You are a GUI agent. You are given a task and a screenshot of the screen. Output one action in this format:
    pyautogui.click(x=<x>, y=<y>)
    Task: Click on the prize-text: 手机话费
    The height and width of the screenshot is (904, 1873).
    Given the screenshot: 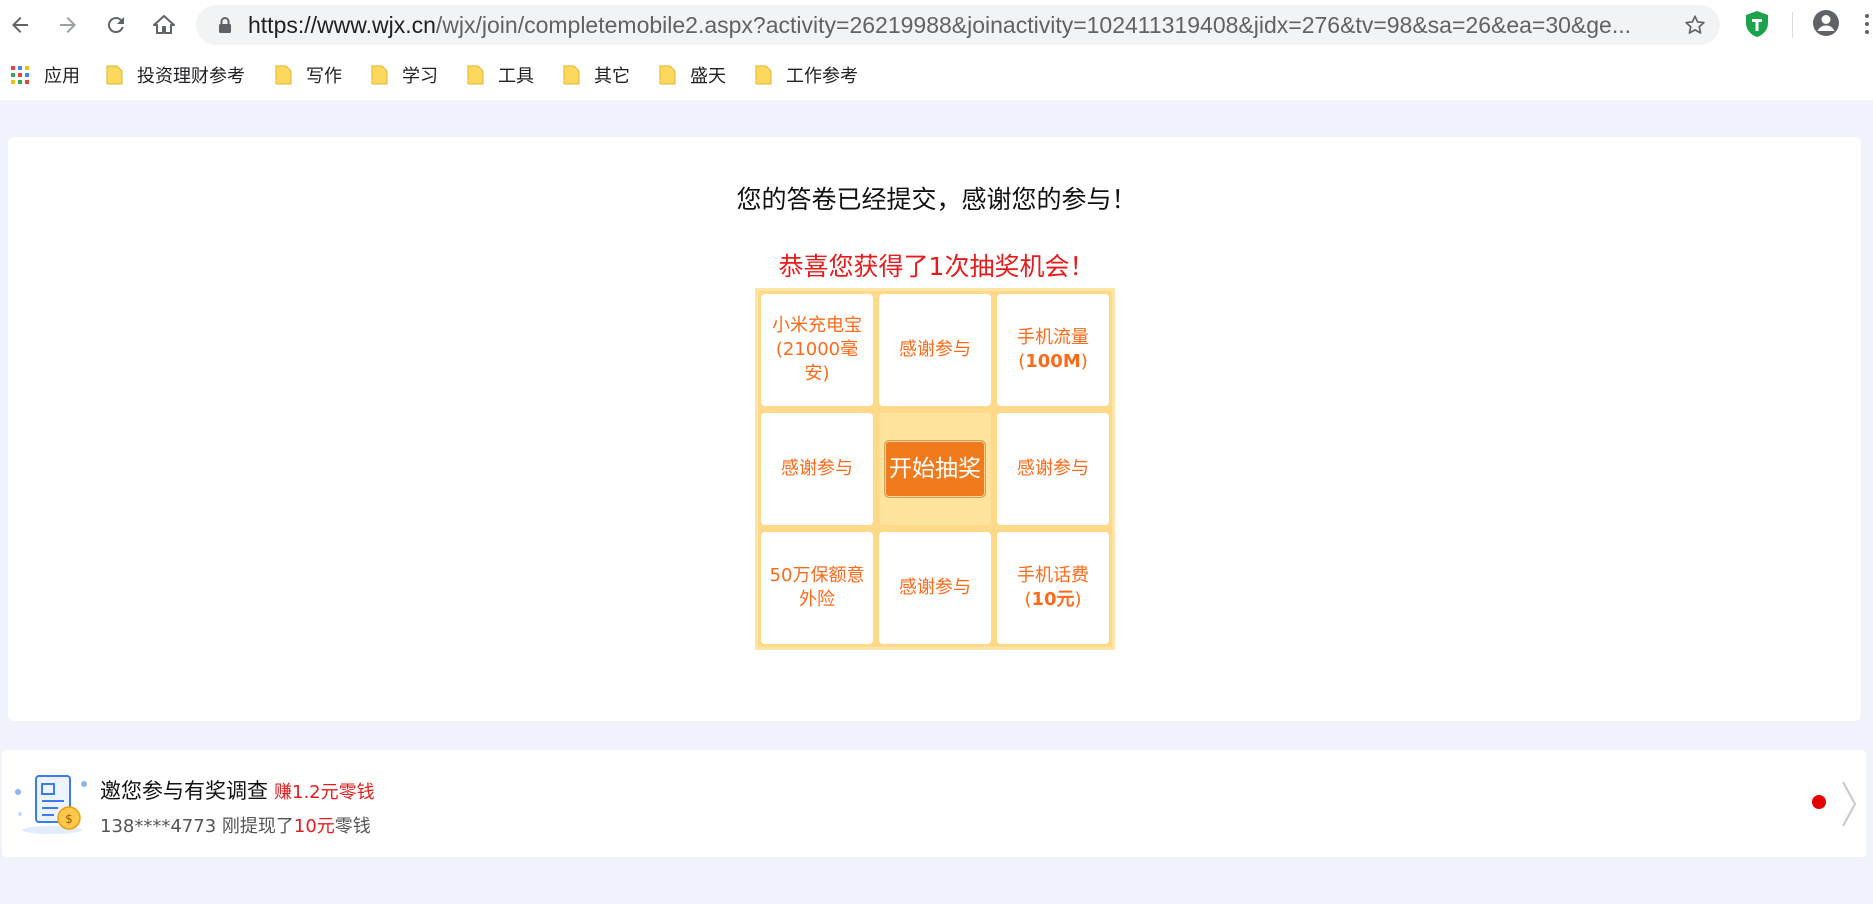 What is the action you would take?
    pyautogui.click(x=1053, y=575)
    